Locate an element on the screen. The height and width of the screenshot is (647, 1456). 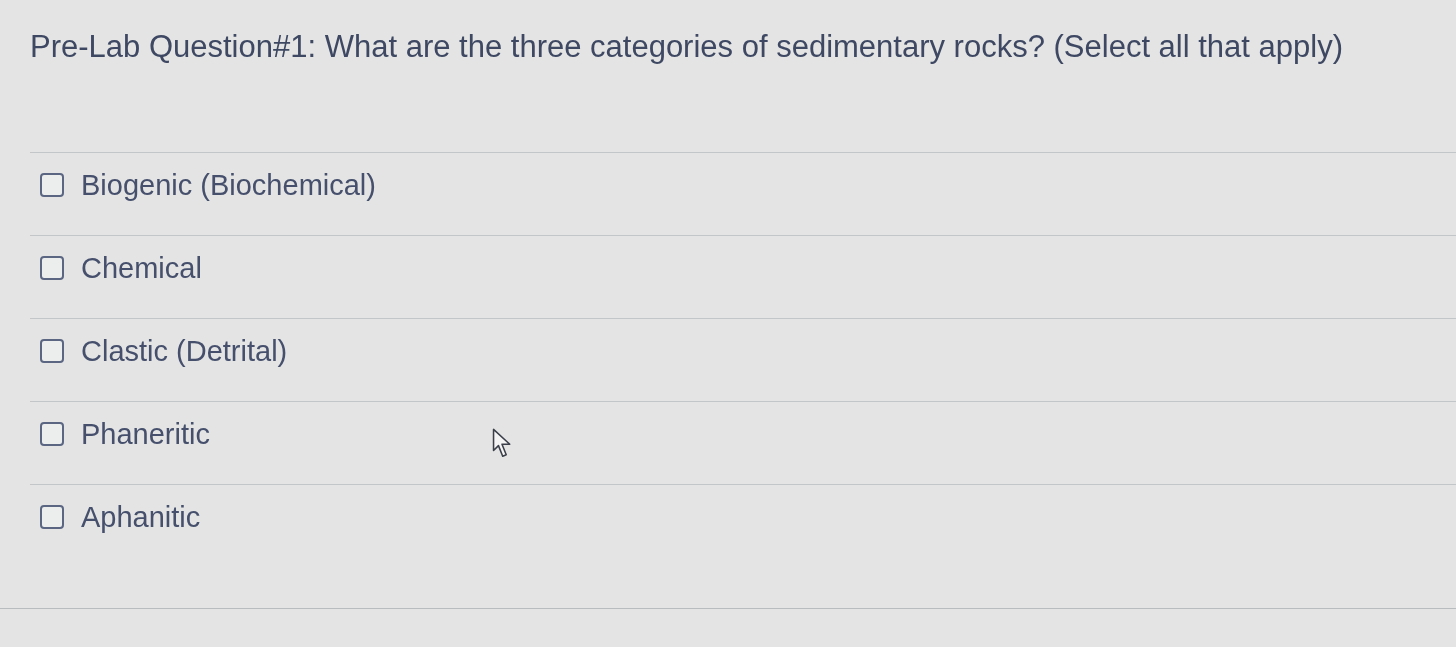
mouse-pointer-icon is located at coordinates (502, 443).